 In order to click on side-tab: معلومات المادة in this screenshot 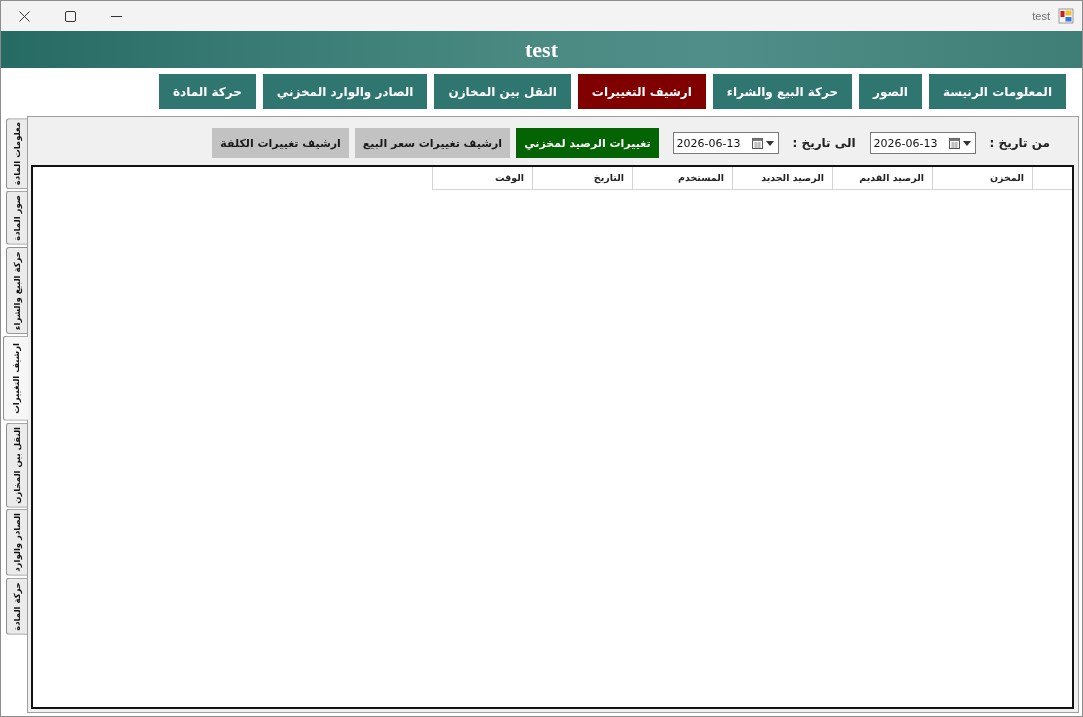, I will do `click(16, 154)`.